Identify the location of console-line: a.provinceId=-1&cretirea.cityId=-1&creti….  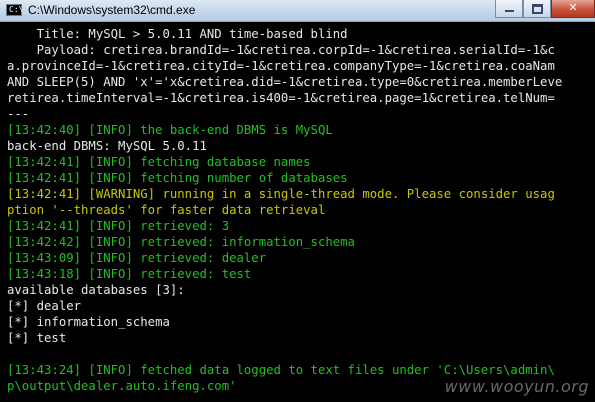
(281, 66).